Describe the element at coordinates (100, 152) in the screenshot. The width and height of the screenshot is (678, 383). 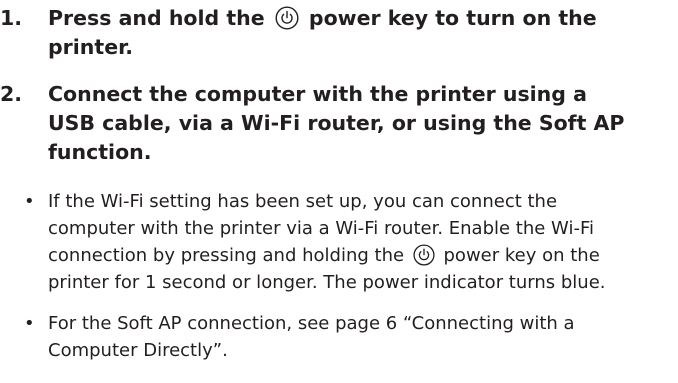
I see `text-segment: function.` at that location.